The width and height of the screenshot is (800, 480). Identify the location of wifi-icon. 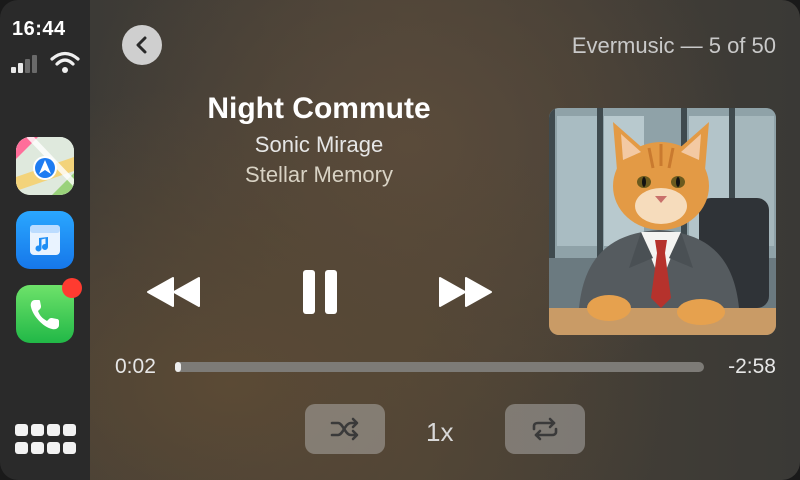
(65, 62).